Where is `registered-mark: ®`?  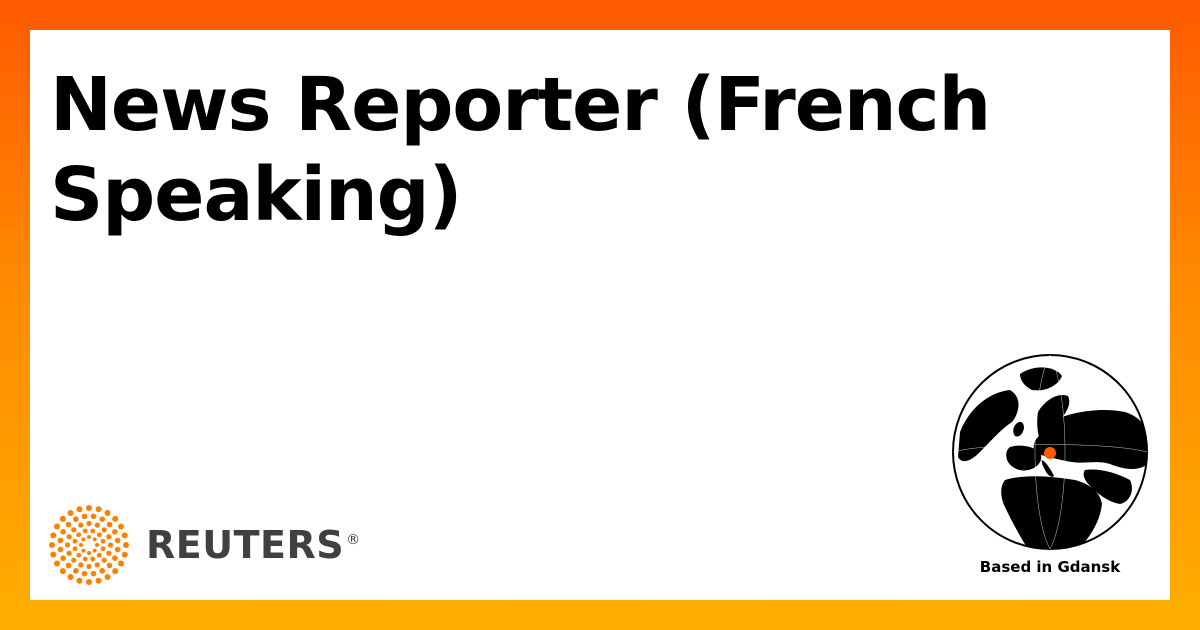
registered-mark: ® is located at coordinates (353, 540).